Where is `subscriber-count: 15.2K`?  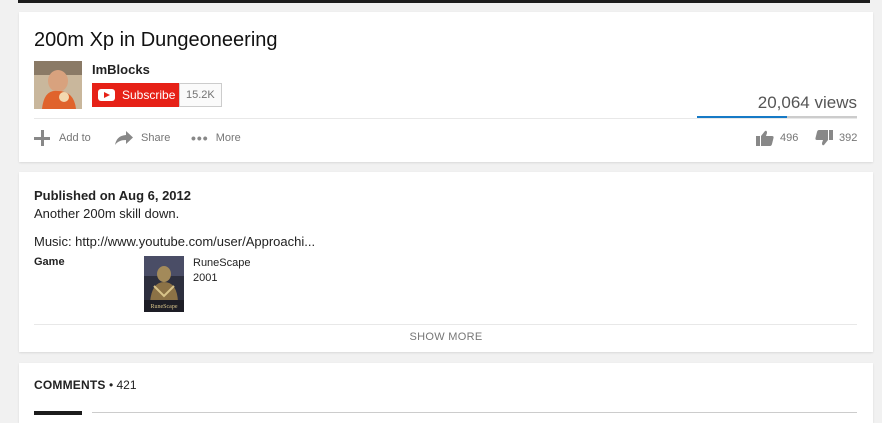
subscriber-count: 15.2K is located at coordinates (200, 95).